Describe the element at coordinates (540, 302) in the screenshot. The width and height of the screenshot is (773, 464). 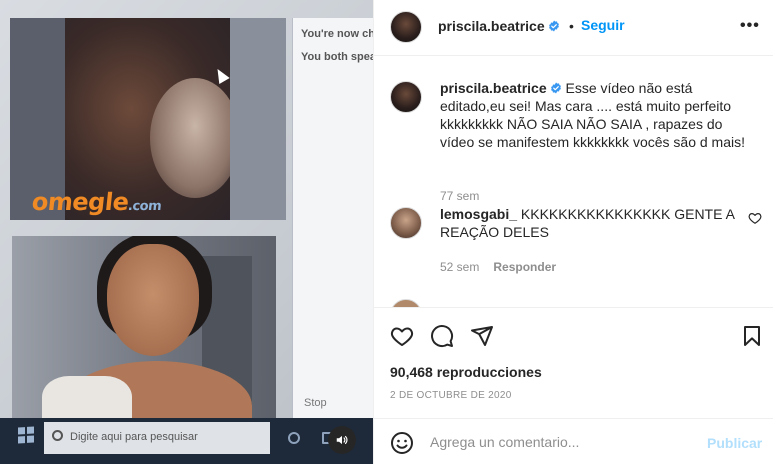
I see `comment-item-partial` at that location.